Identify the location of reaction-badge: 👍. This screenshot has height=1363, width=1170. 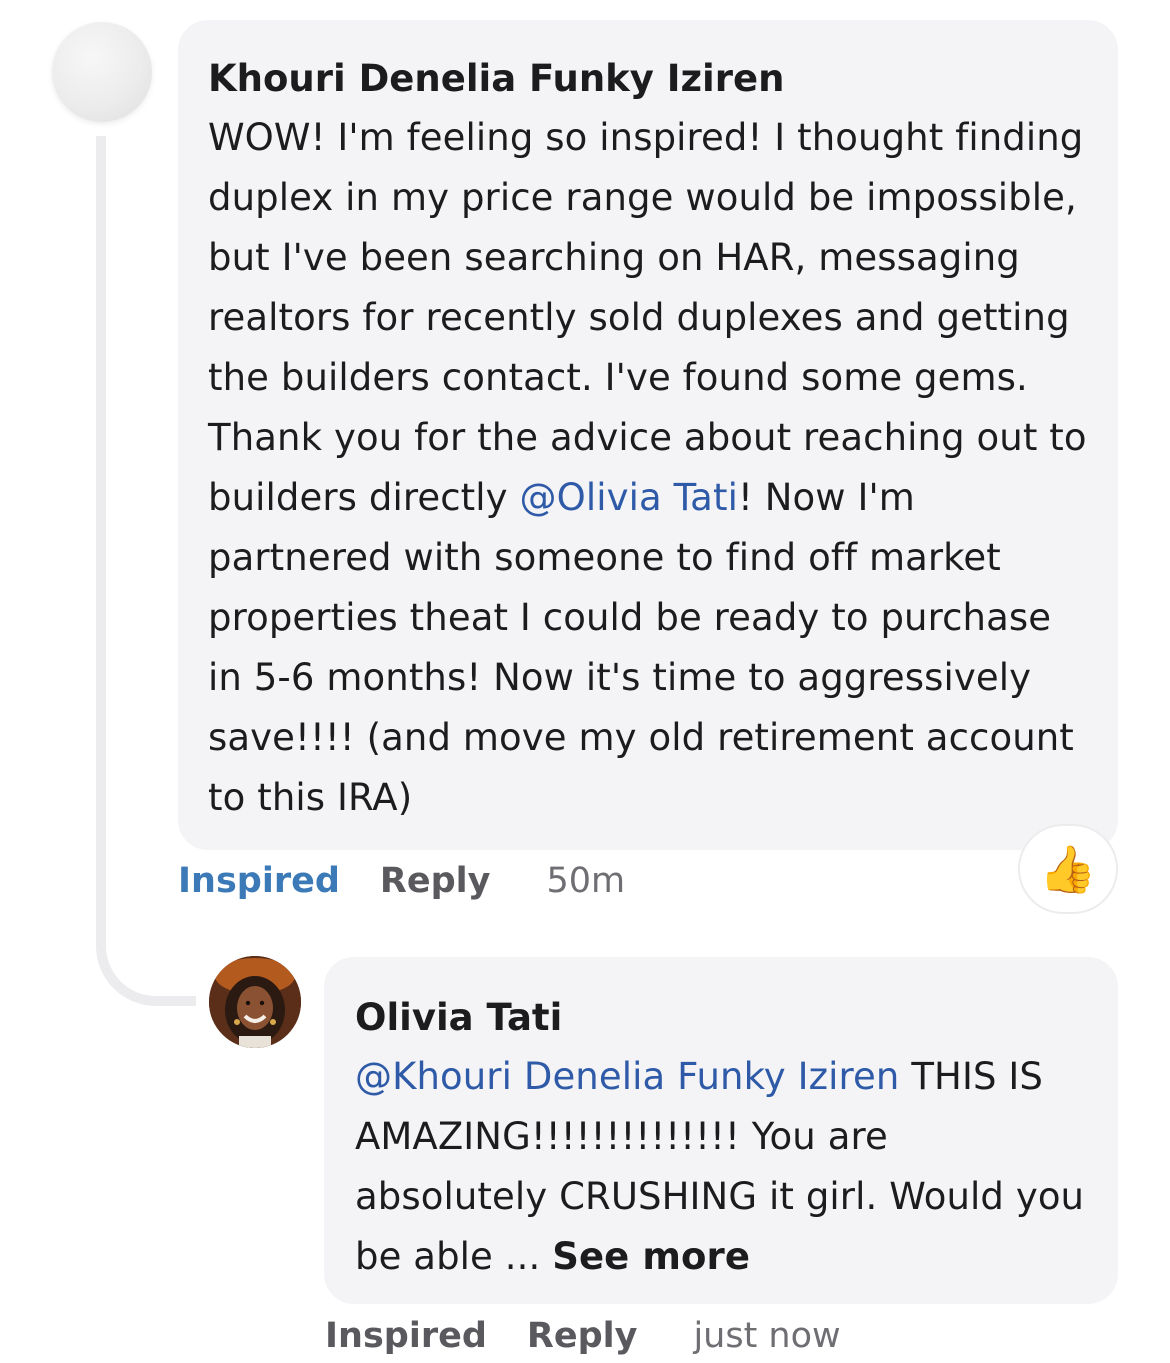
(1068, 869).